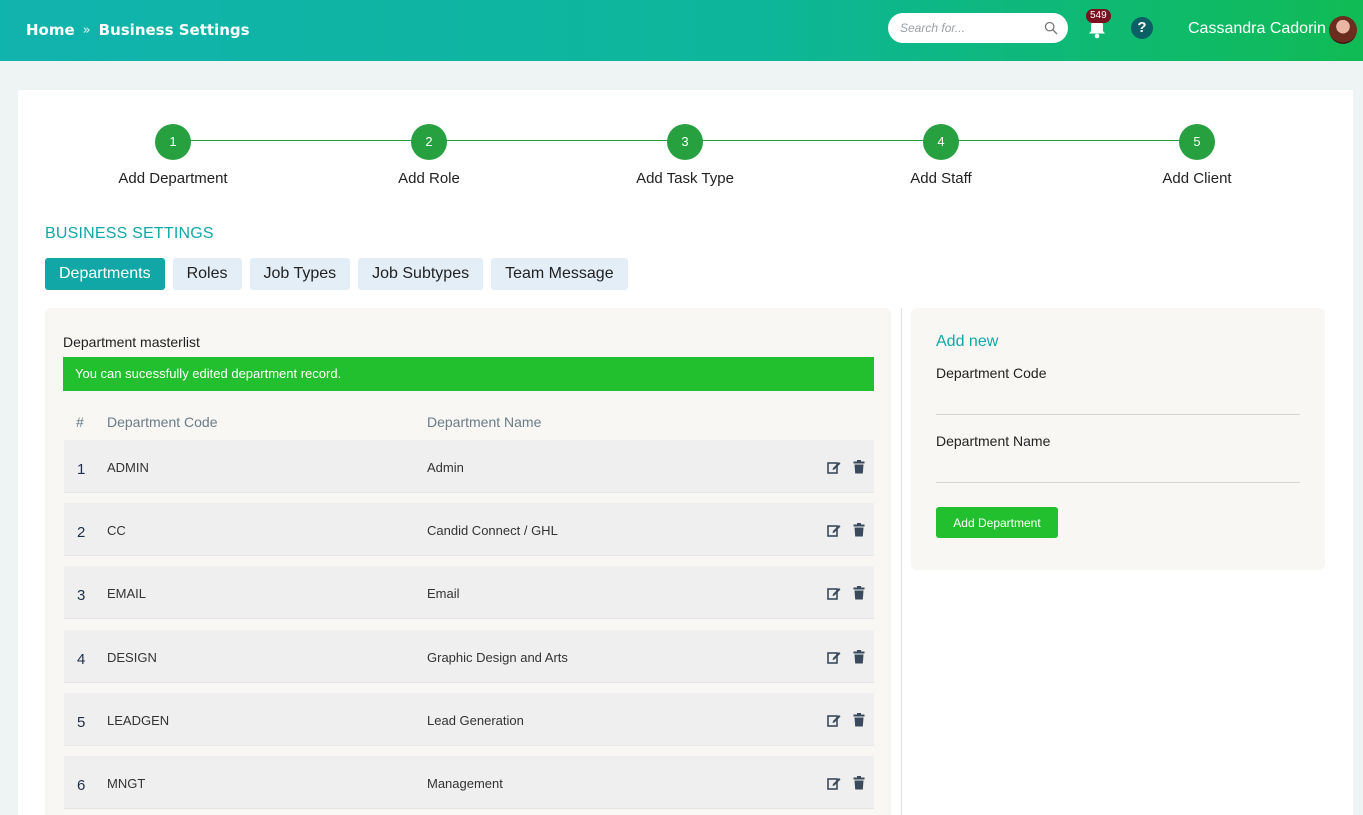 The image size is (1363, 815). I want to click on section-title: BUSINESS SETTINGS, so click(129, 233).